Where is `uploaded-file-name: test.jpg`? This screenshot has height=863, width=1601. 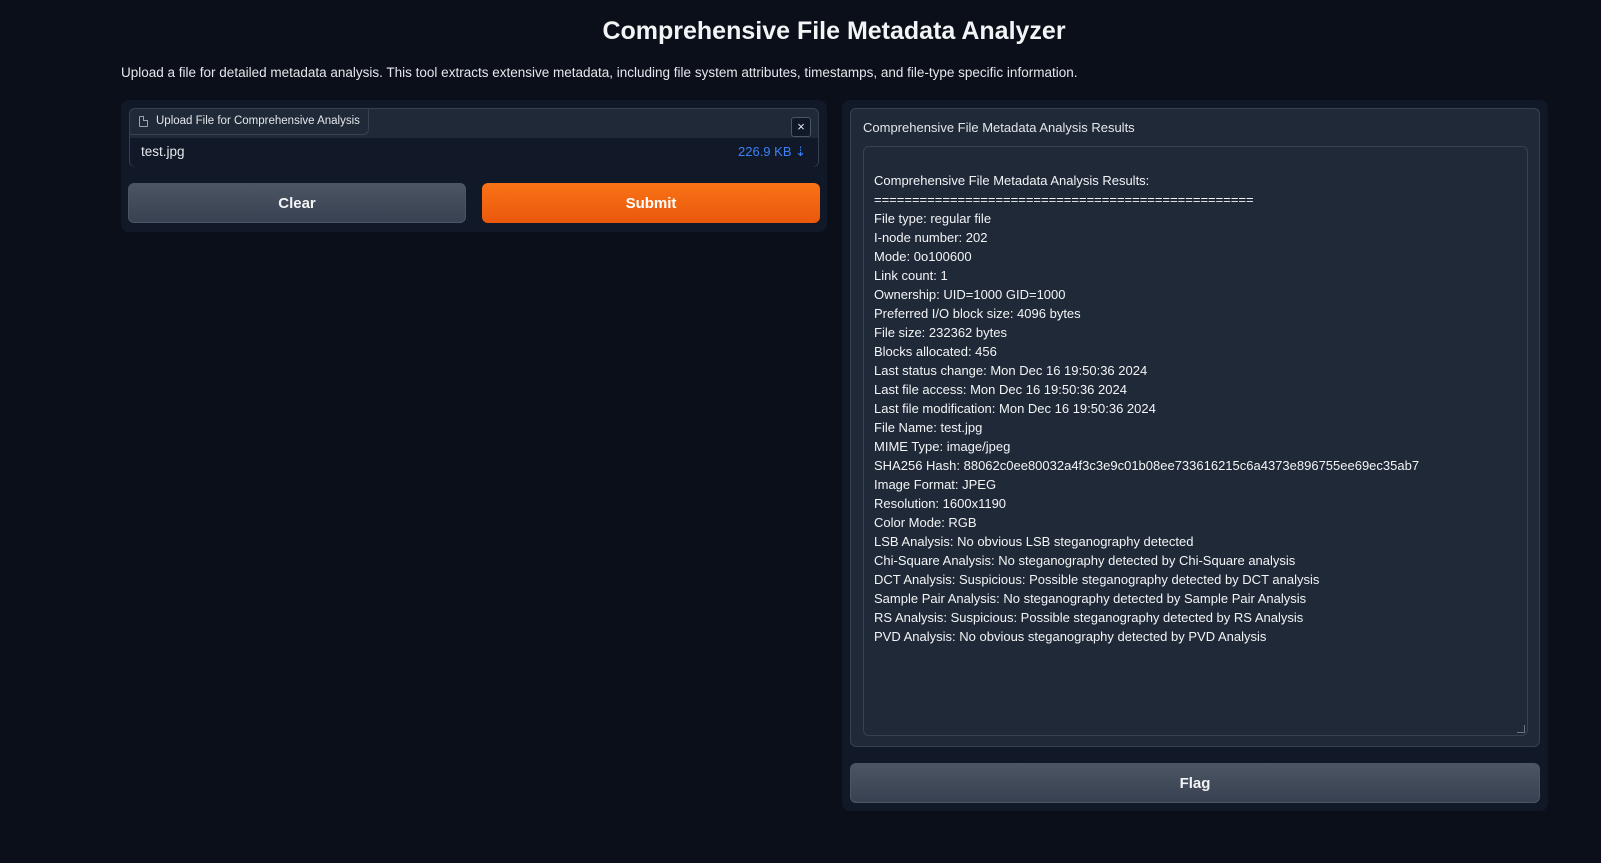 uploaded-file-name: test.jpg is located at coordinates (163, 151).